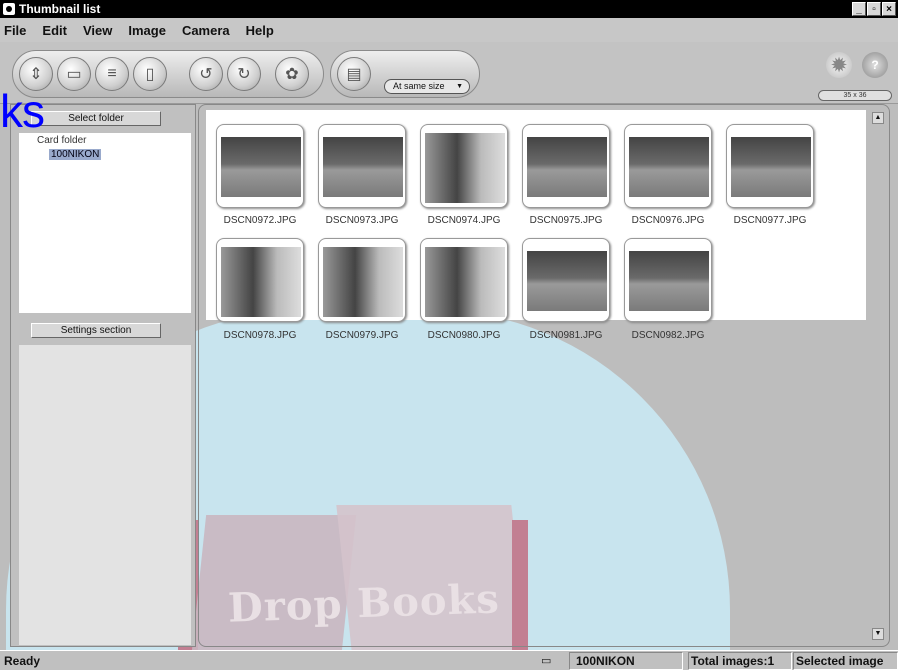 Image resolution: width=898 pixels, height=670 pixels. What do you see at coordinates (206, 74) in the screenshot?
I see `rotate-left-icon: ↺` at bounding box center [206, 74].